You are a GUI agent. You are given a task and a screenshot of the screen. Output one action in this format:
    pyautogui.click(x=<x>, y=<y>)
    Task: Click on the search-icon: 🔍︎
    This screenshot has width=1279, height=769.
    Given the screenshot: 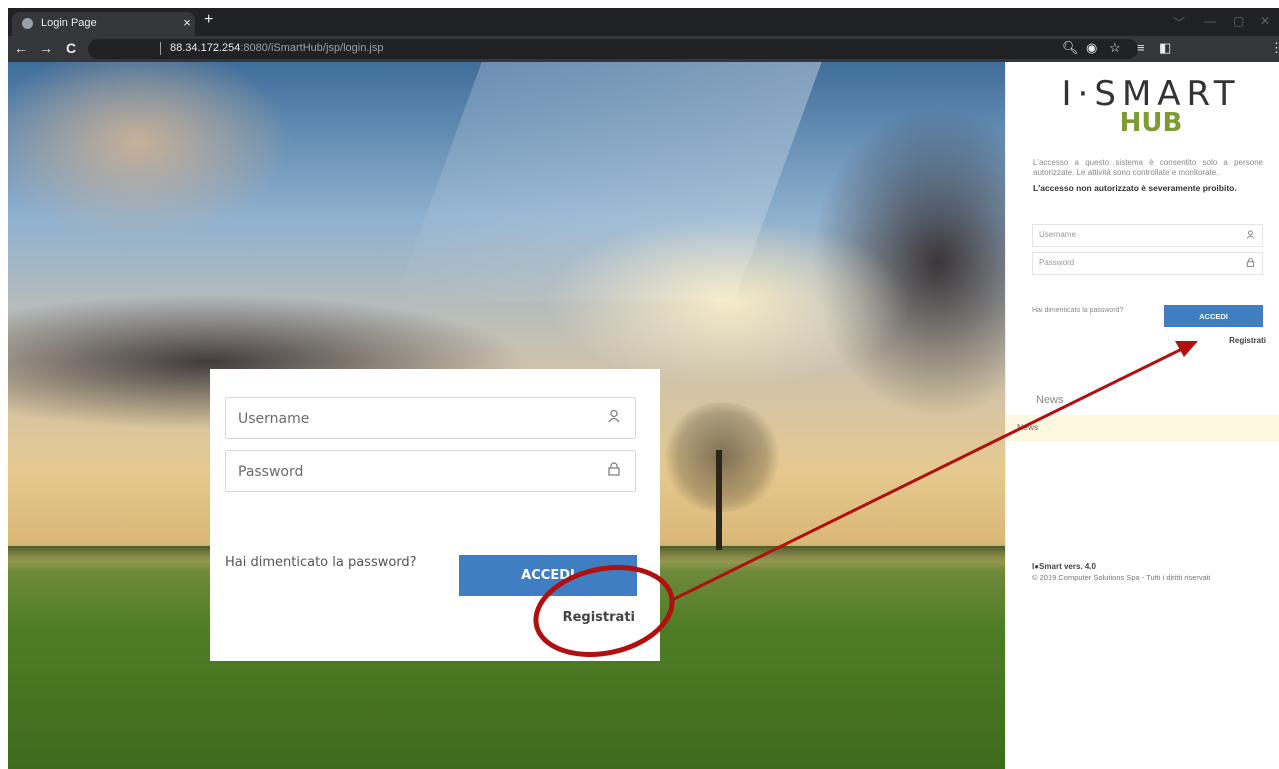 What is the action you would take?
    pyautogui.click(x=1070, y=48)
    